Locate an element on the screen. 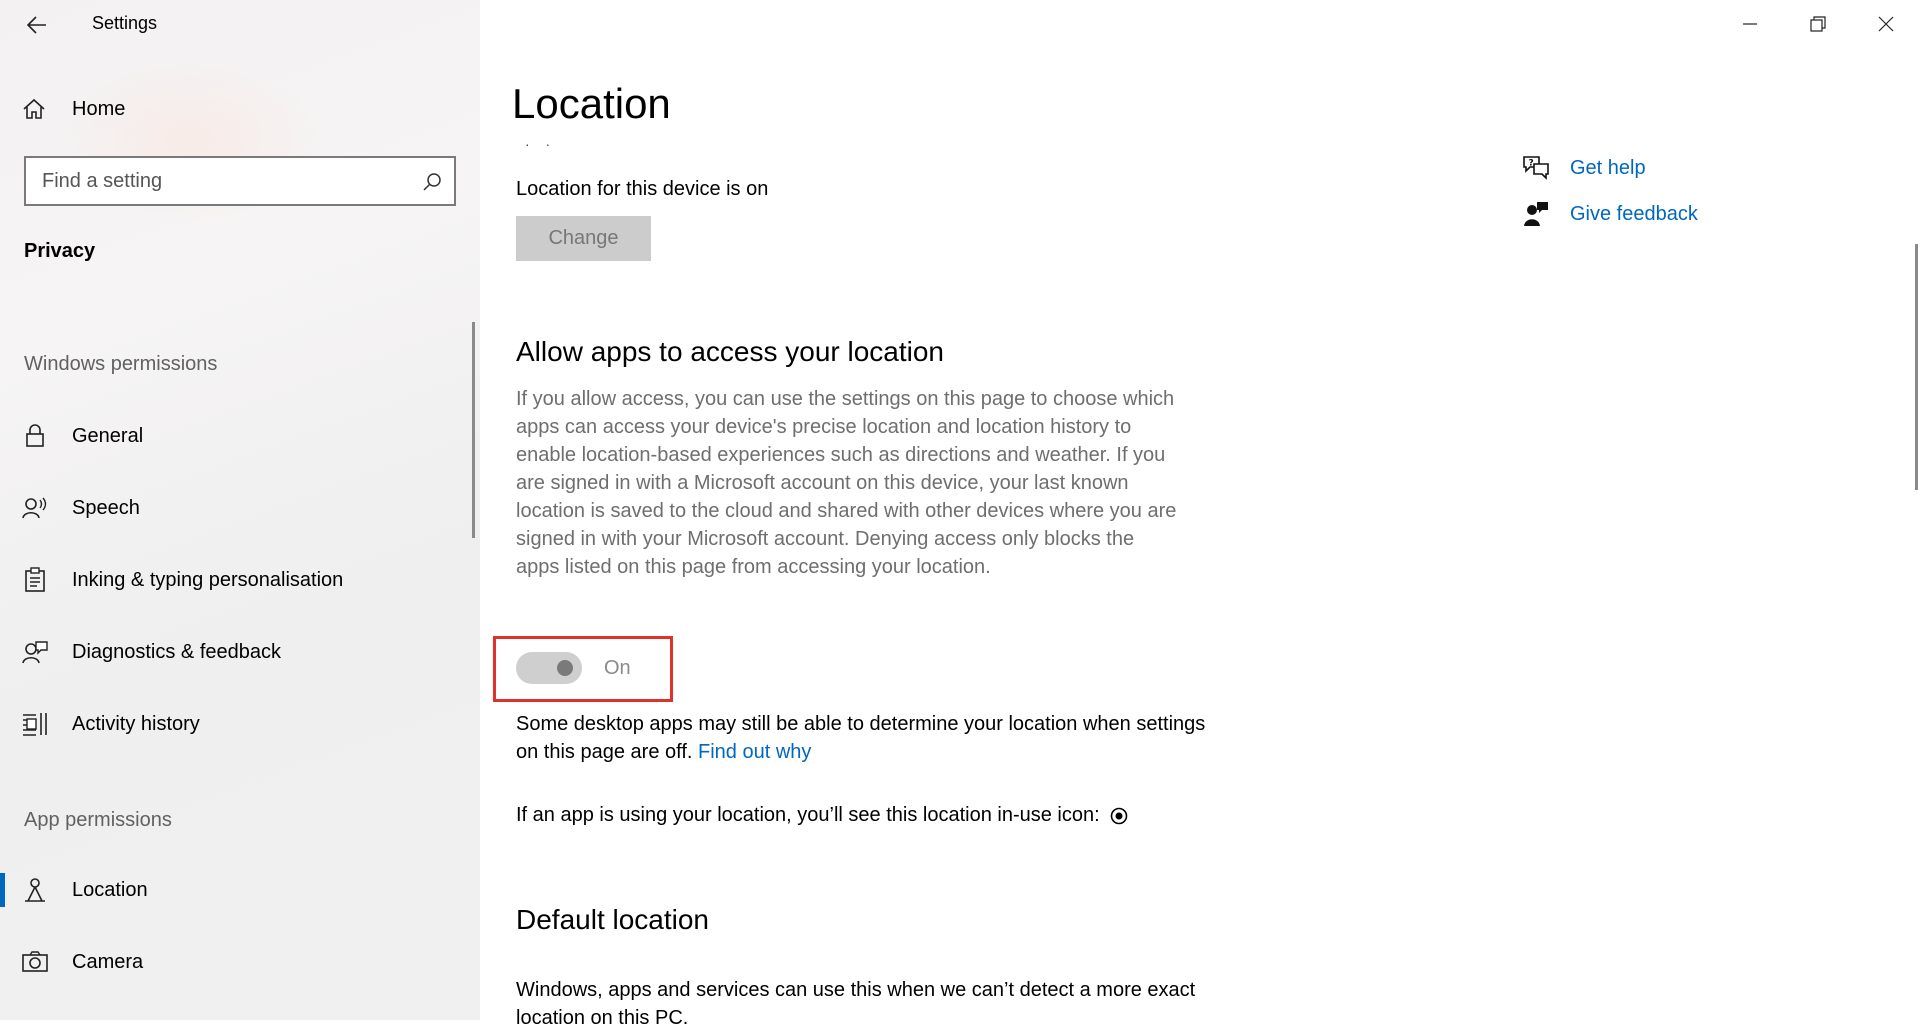  group-label-app-permissions: App permissions is located at coordinates (98, 820).